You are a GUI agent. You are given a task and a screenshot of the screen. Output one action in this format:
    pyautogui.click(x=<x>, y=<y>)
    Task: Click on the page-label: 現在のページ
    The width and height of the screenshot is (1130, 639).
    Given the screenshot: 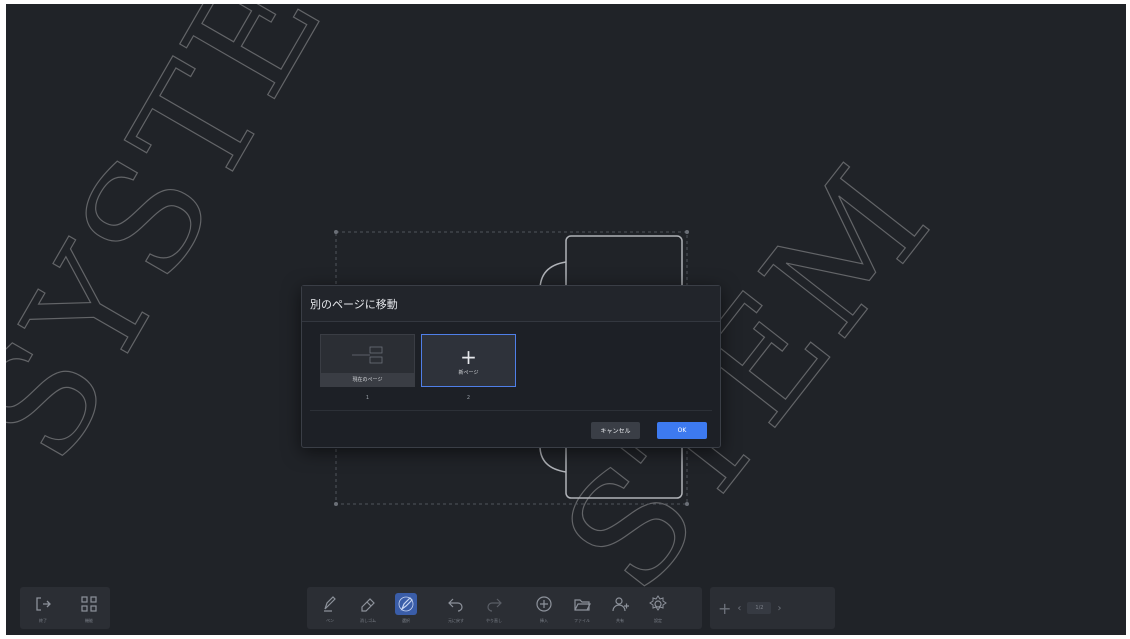 What is the action you would take?
    pyautogui.click(x=367, y=379)
    